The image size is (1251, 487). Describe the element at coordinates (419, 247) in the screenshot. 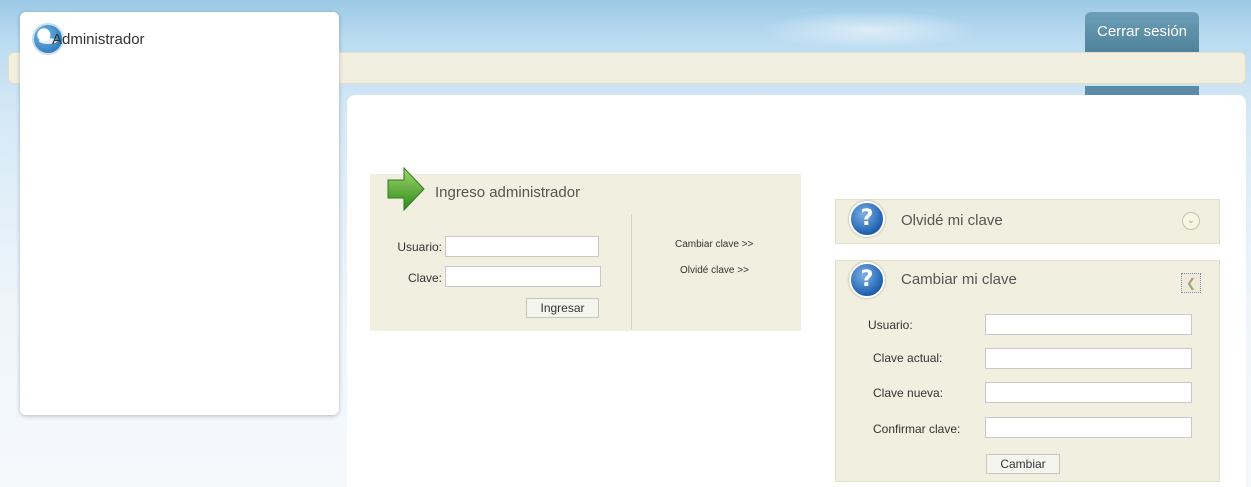

I see `login-user-label: Usuario:` at that location.